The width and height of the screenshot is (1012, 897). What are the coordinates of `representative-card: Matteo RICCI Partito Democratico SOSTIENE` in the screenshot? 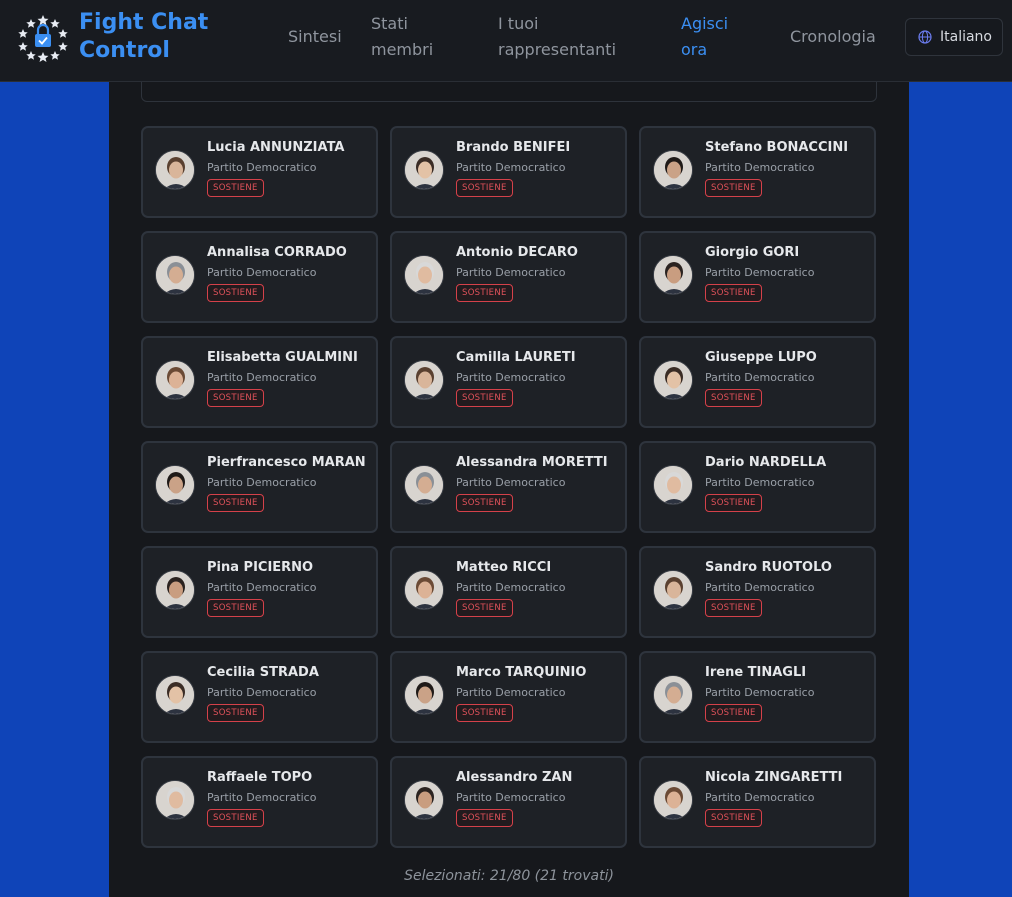 It's located at (508, 592).